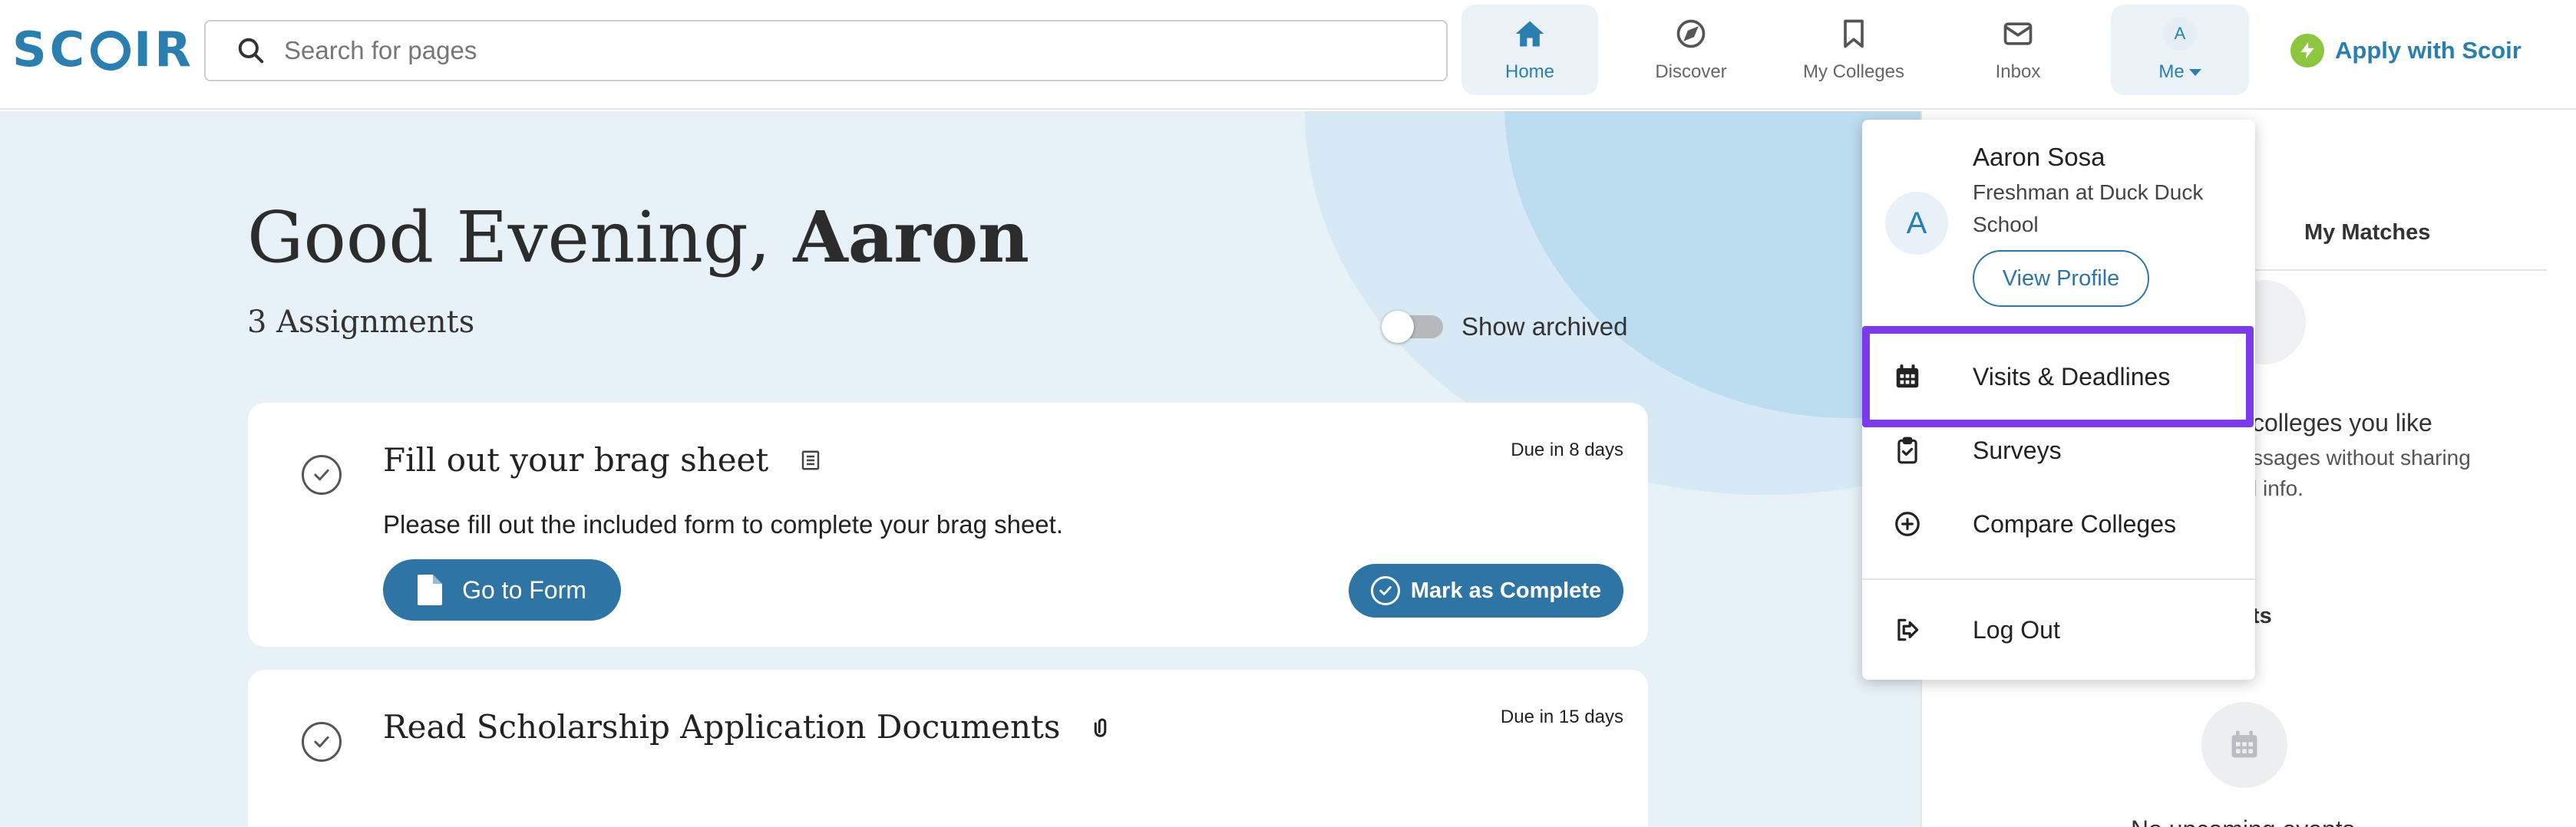 This screenshot has width=2576, height=827. What do you see at coordinates (602, 460) in the screenshot?
I see `assignment-title: Fill out your brag sheet` at bounding box center [602, 460].